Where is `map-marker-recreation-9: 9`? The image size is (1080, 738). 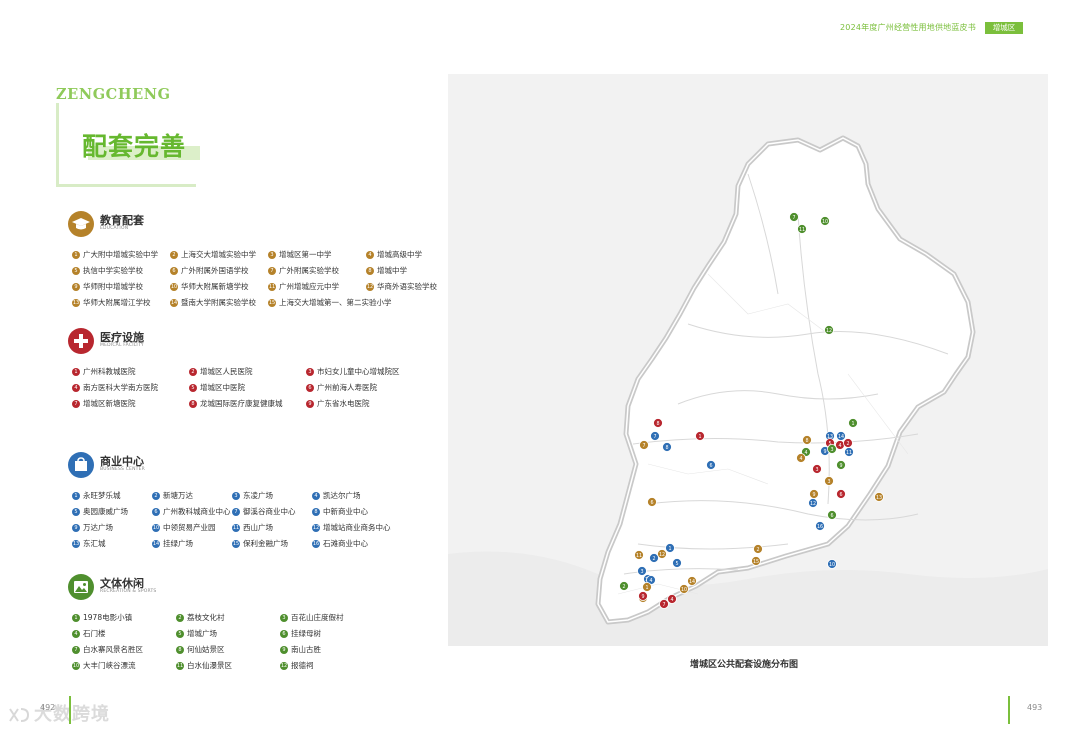
map-marker-recreation-9: 9 is located at coordinates (841, 465).